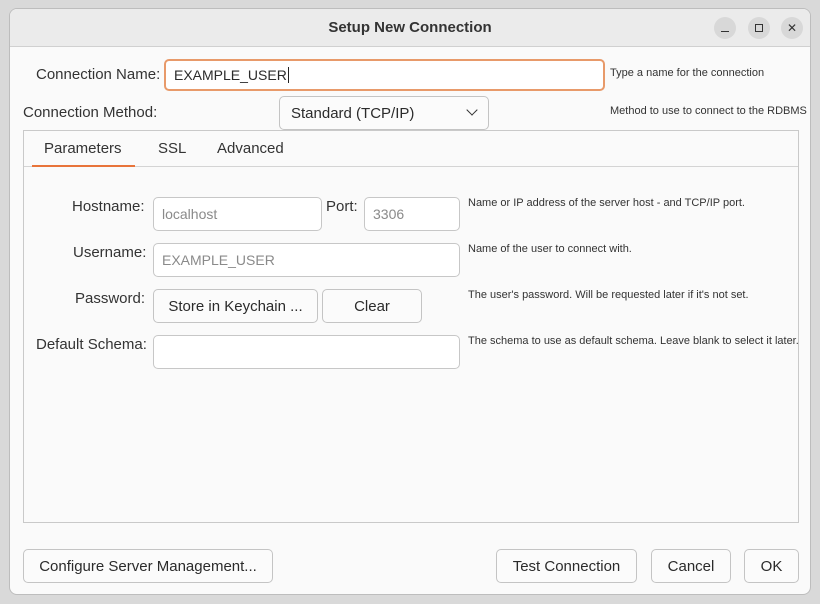  I want to click on hostname-value: localhost, so click(190, 214).